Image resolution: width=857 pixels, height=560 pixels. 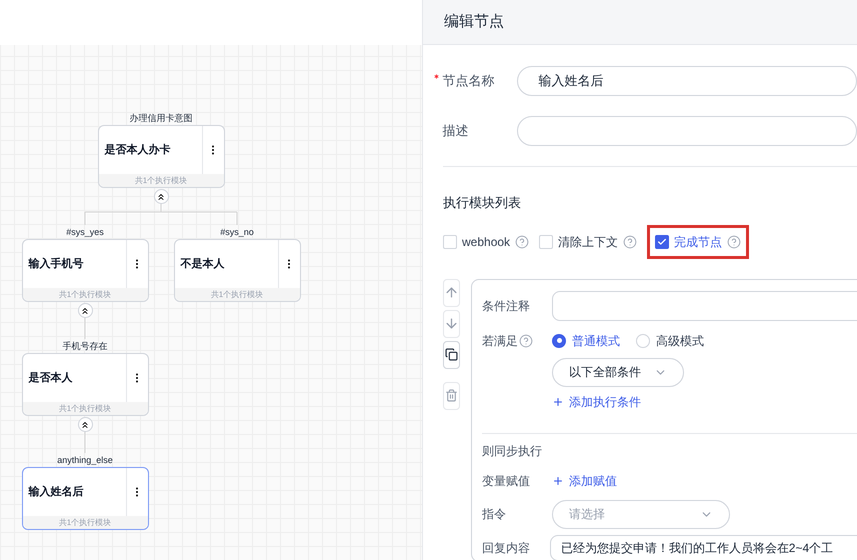 What do you see at coordinates (512, 451) in the screenshot?
I see `section-subtitle: 则同步执行` at bounding box center [512, 451].